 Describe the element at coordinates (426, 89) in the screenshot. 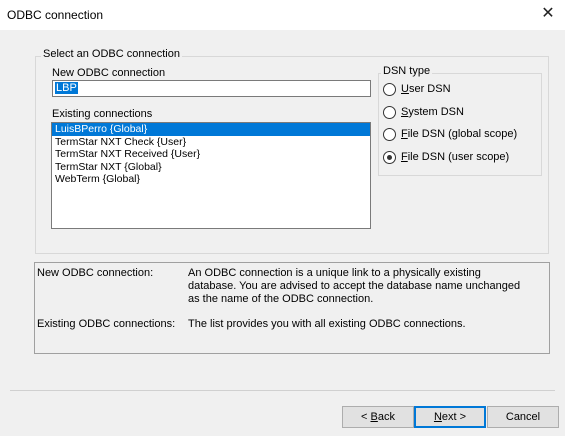

I see `radio-label: User DSN` at that location.